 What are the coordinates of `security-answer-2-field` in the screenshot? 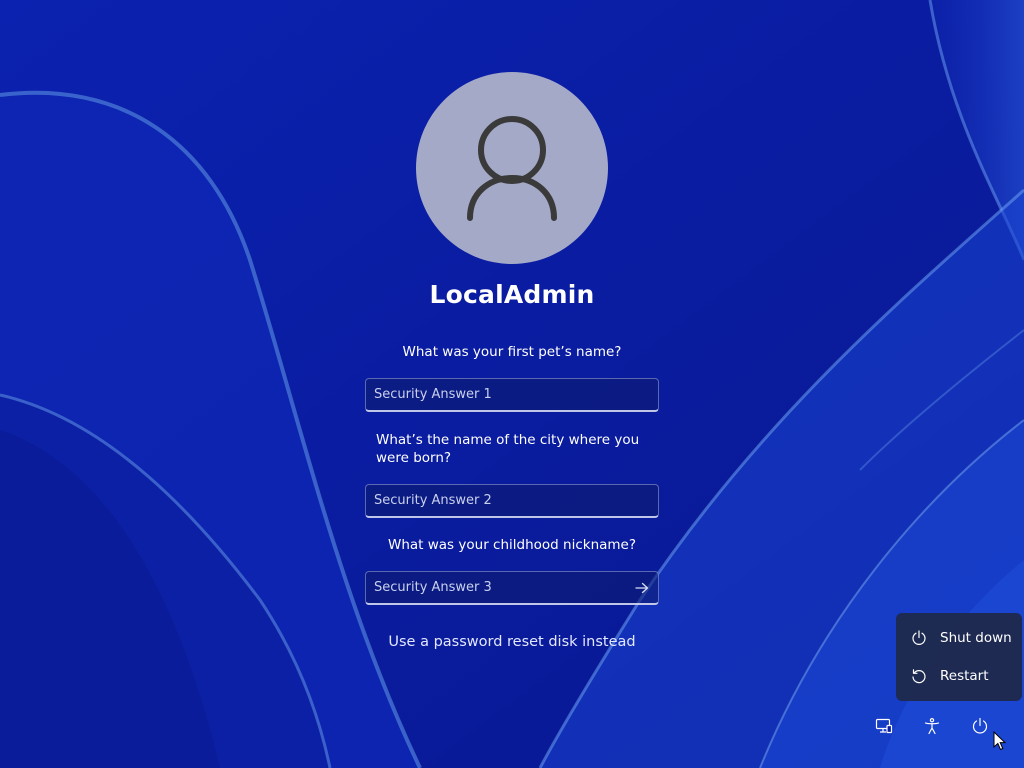 It's located at (512, 501).